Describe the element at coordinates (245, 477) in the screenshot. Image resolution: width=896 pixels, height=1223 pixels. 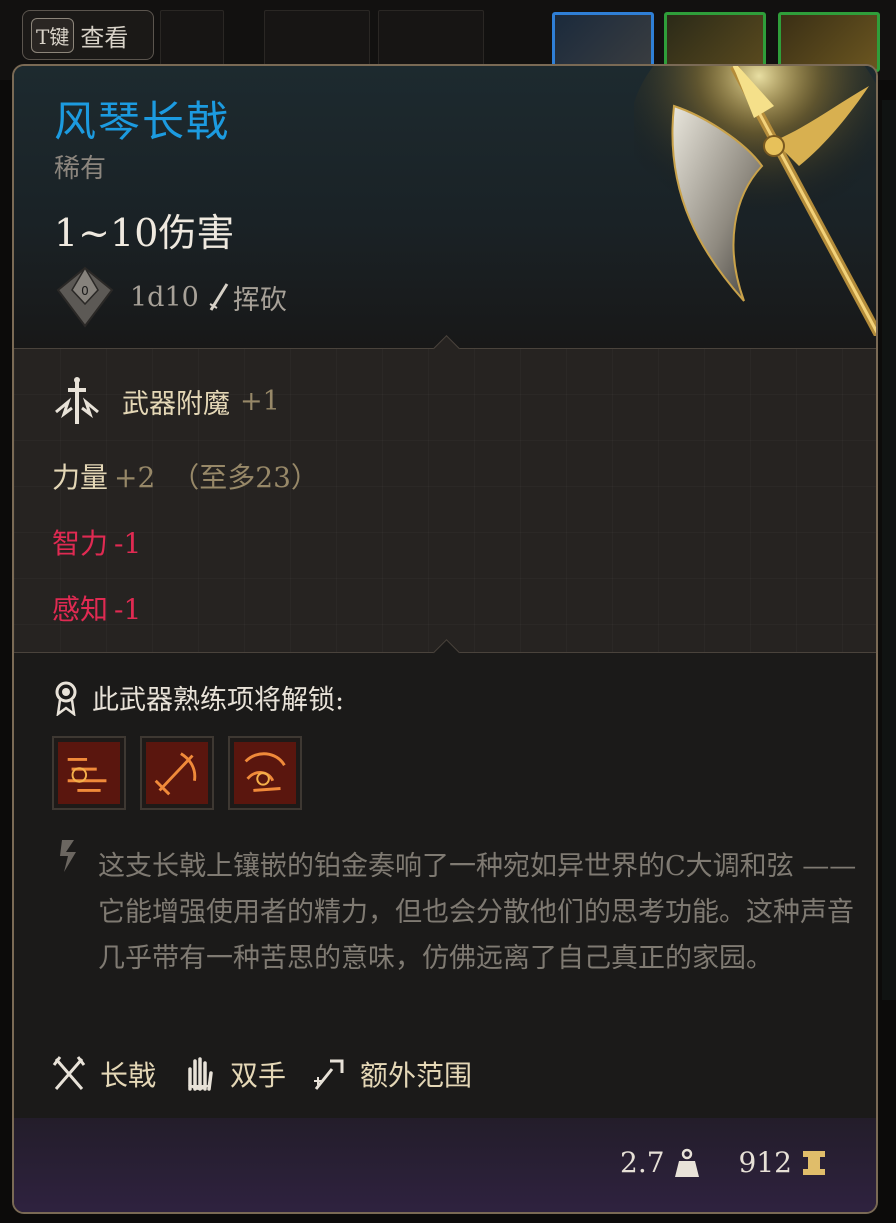
I see `stat-cap: （至多23）` at that location.